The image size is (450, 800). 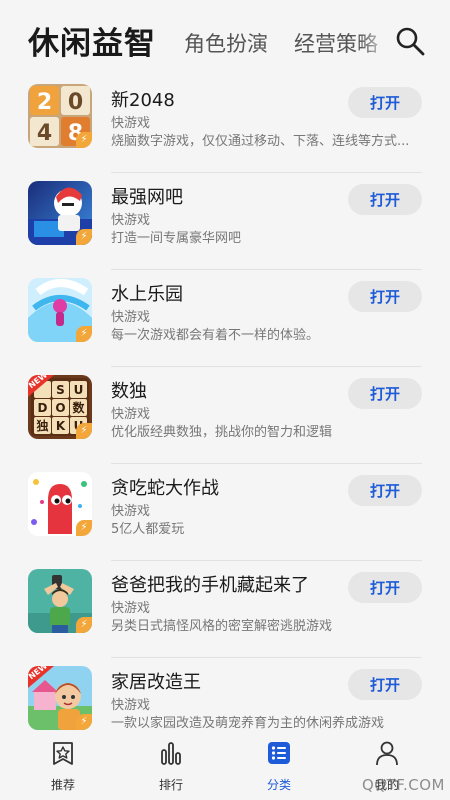 I want to click on app-description: 打造一间专属豪华网吧, so click(x=176, y=238).